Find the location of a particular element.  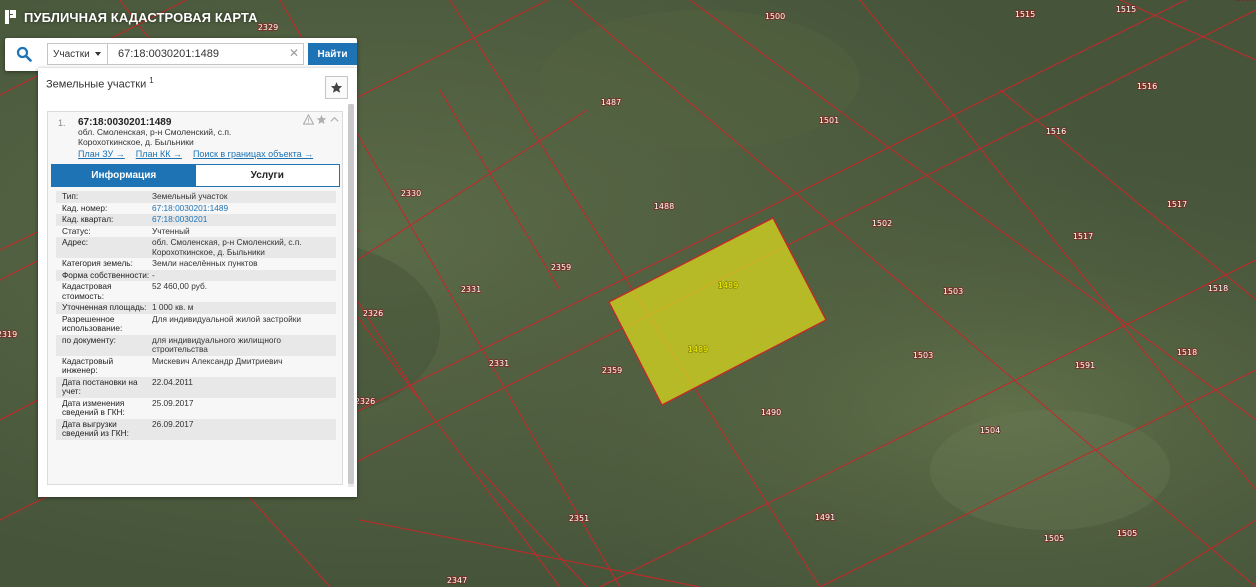

search-icon is located at coordinates (24, 54).